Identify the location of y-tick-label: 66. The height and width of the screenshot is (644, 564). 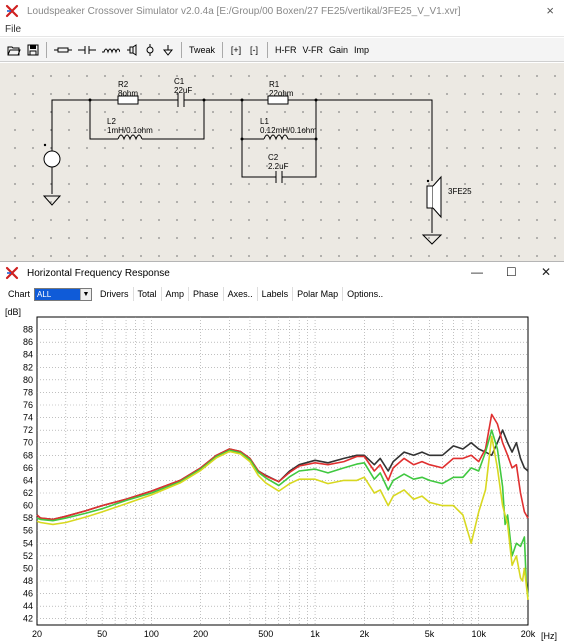
(28, 468).